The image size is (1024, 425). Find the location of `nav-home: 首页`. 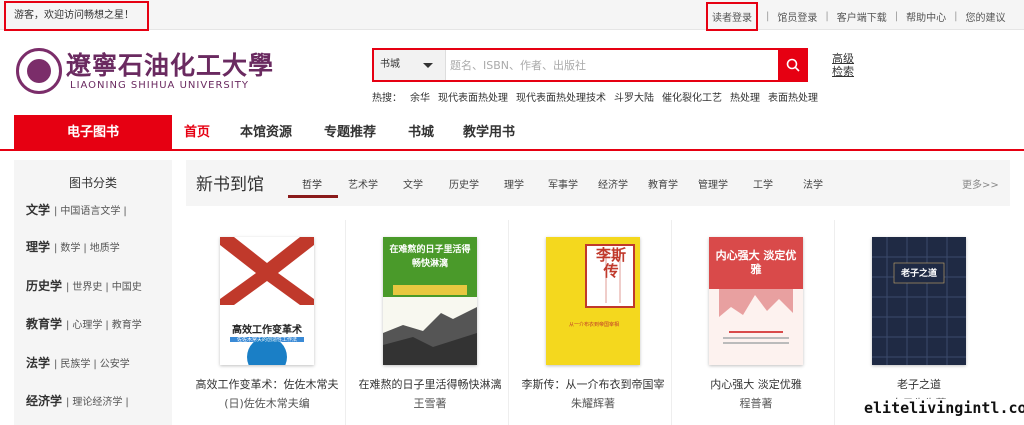

nav-home: 首页 is located at coordinates (197, 133).